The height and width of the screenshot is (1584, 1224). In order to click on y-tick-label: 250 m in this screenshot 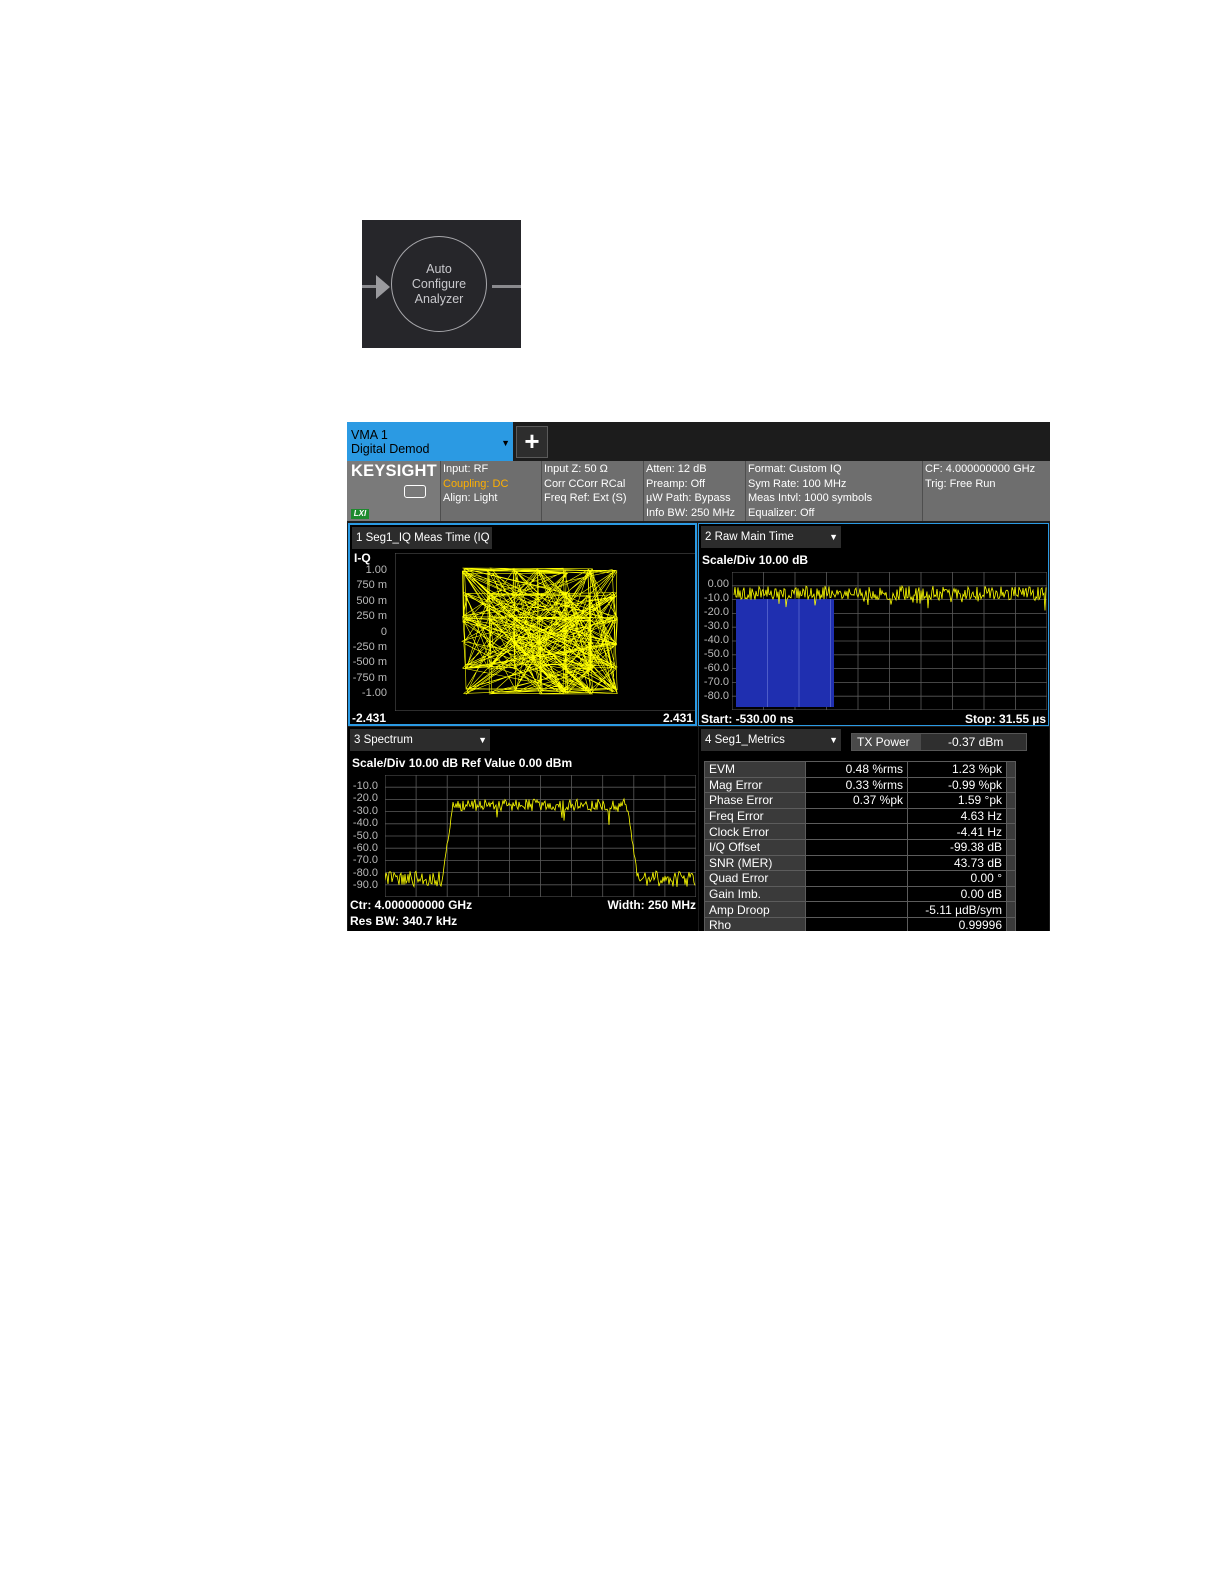, I will do `click(371, 616)`.